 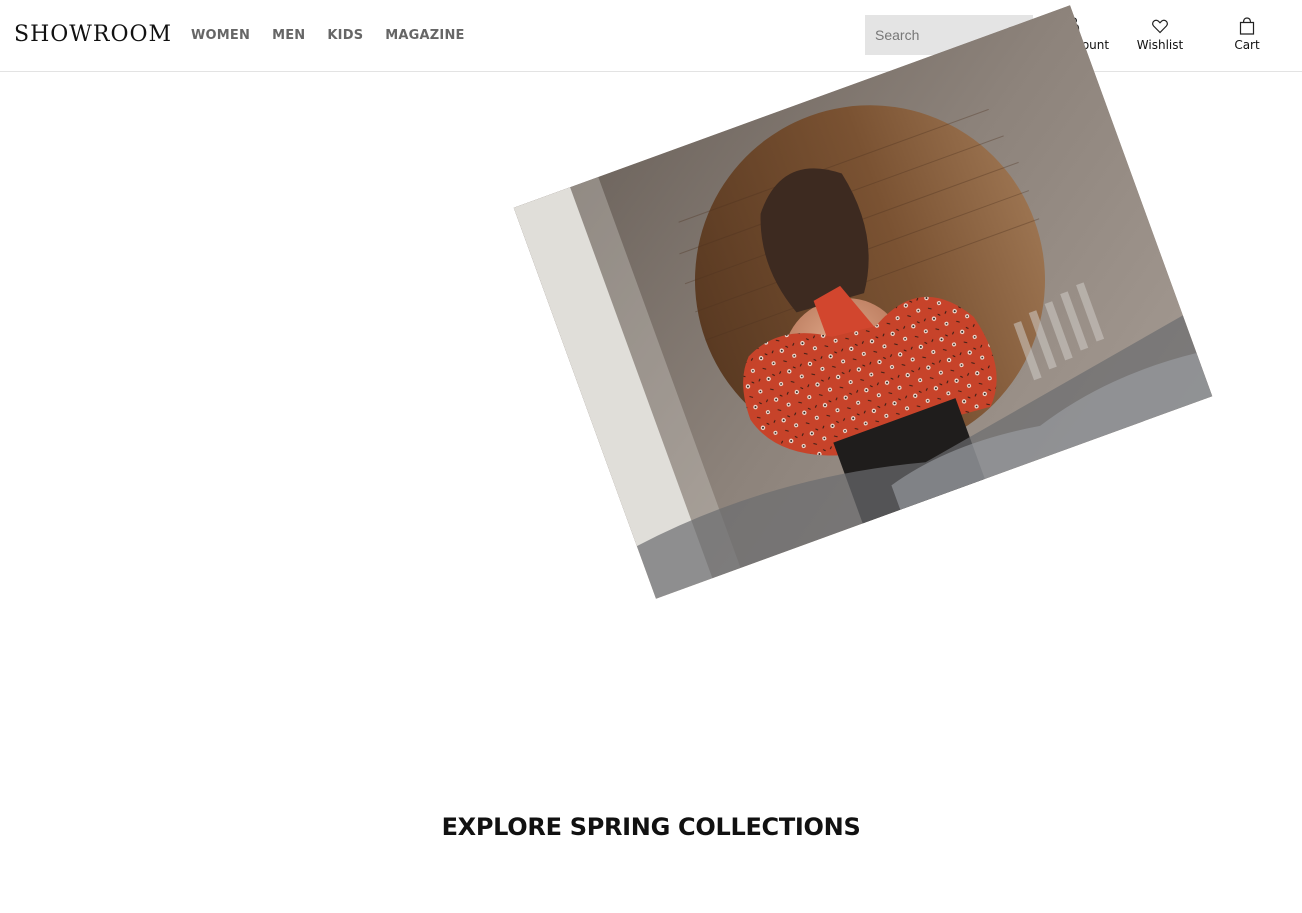 I want to click on wishlist-label: Wishlist, so click(x=1160, y=45).